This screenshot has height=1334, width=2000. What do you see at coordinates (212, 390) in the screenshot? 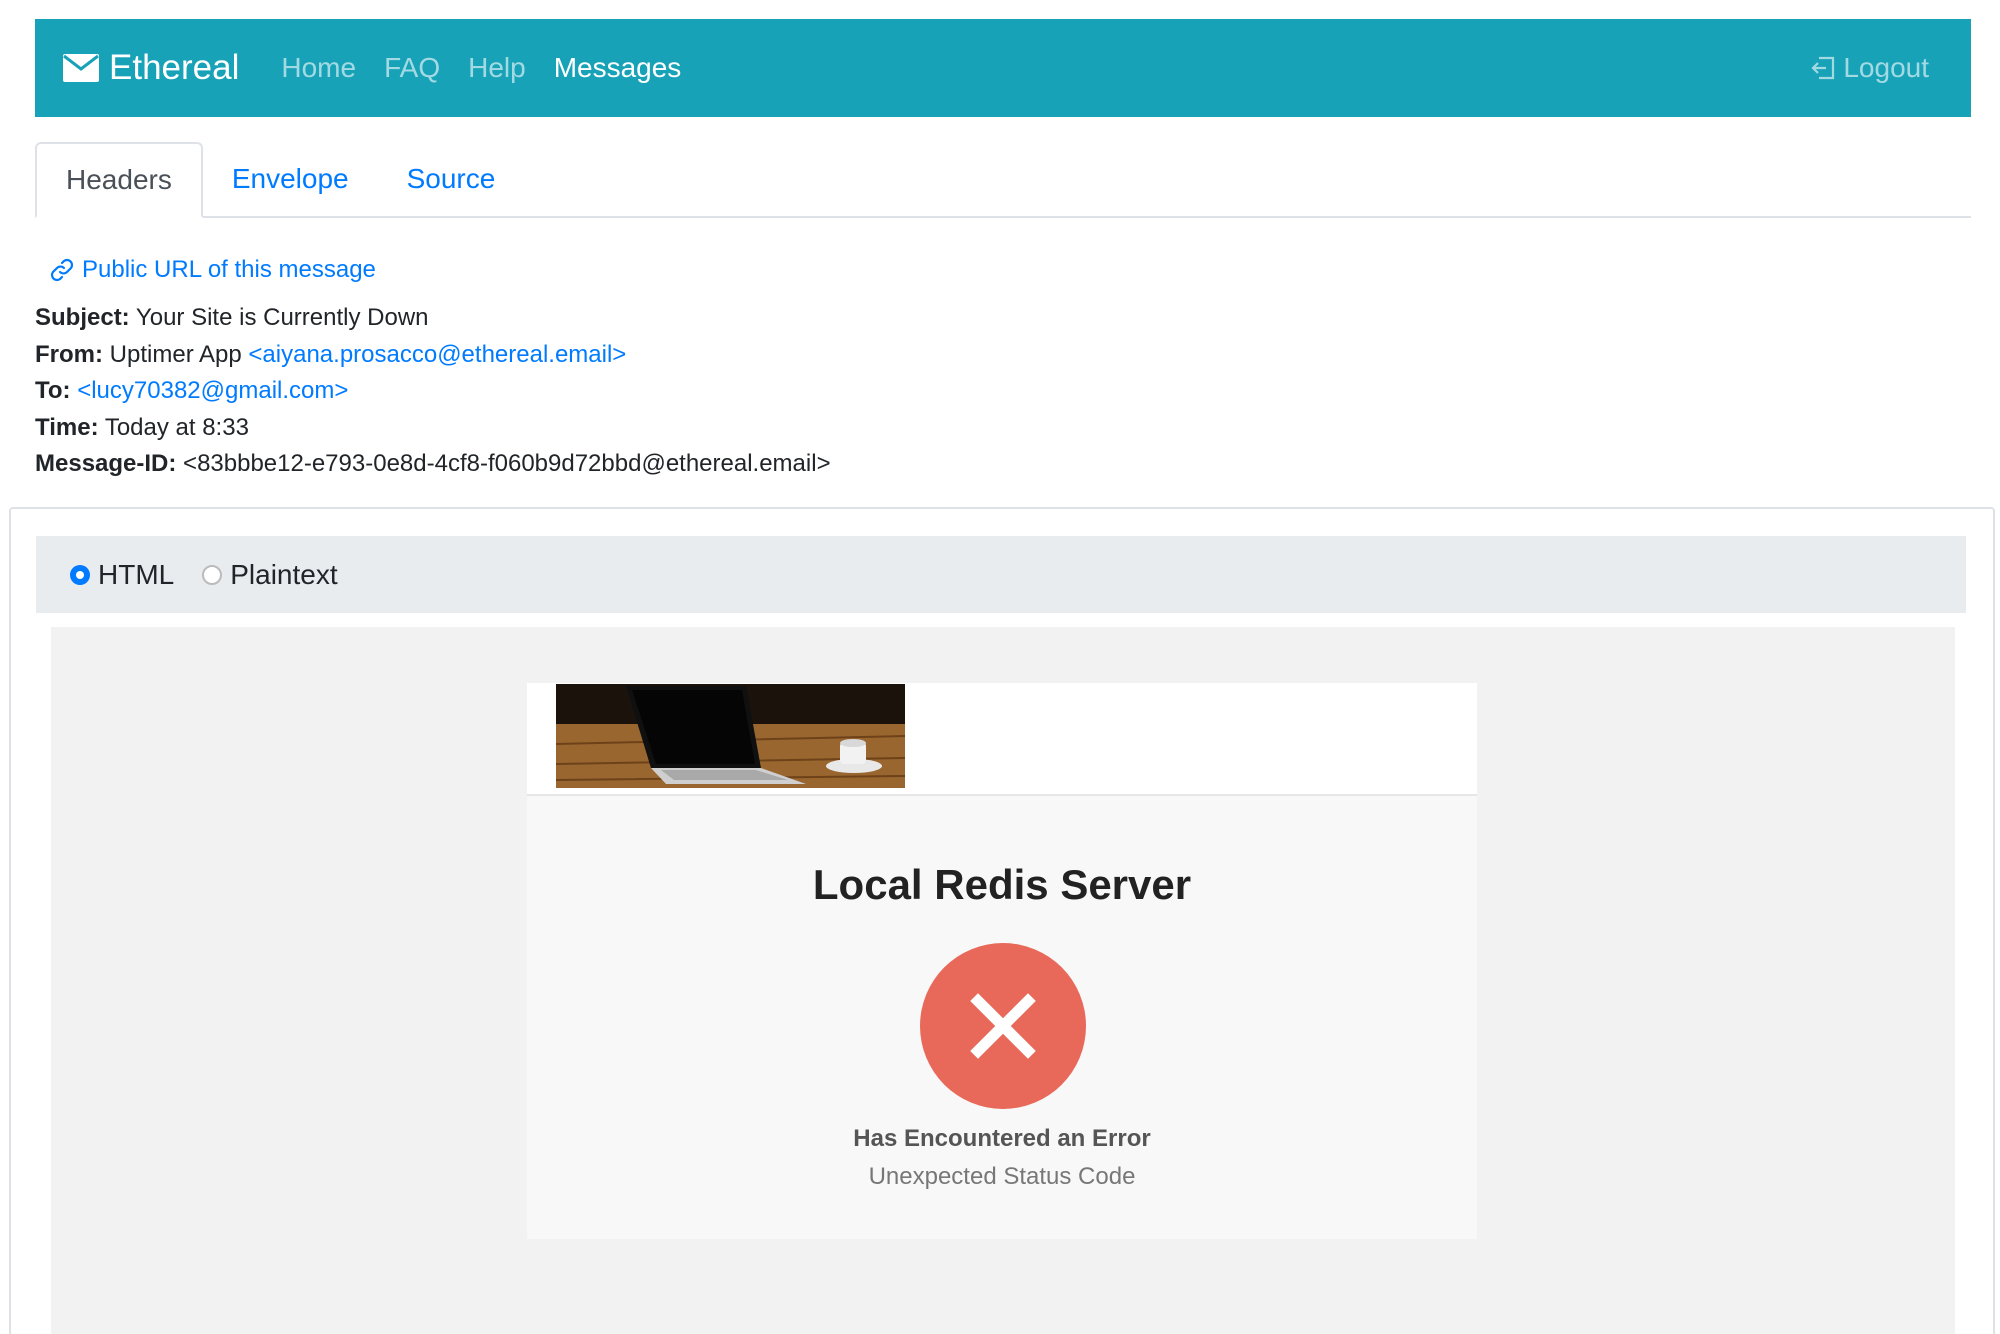
I see `to-email-link: <lucy70382@gmail.com>` at bounding box center [212, 390].